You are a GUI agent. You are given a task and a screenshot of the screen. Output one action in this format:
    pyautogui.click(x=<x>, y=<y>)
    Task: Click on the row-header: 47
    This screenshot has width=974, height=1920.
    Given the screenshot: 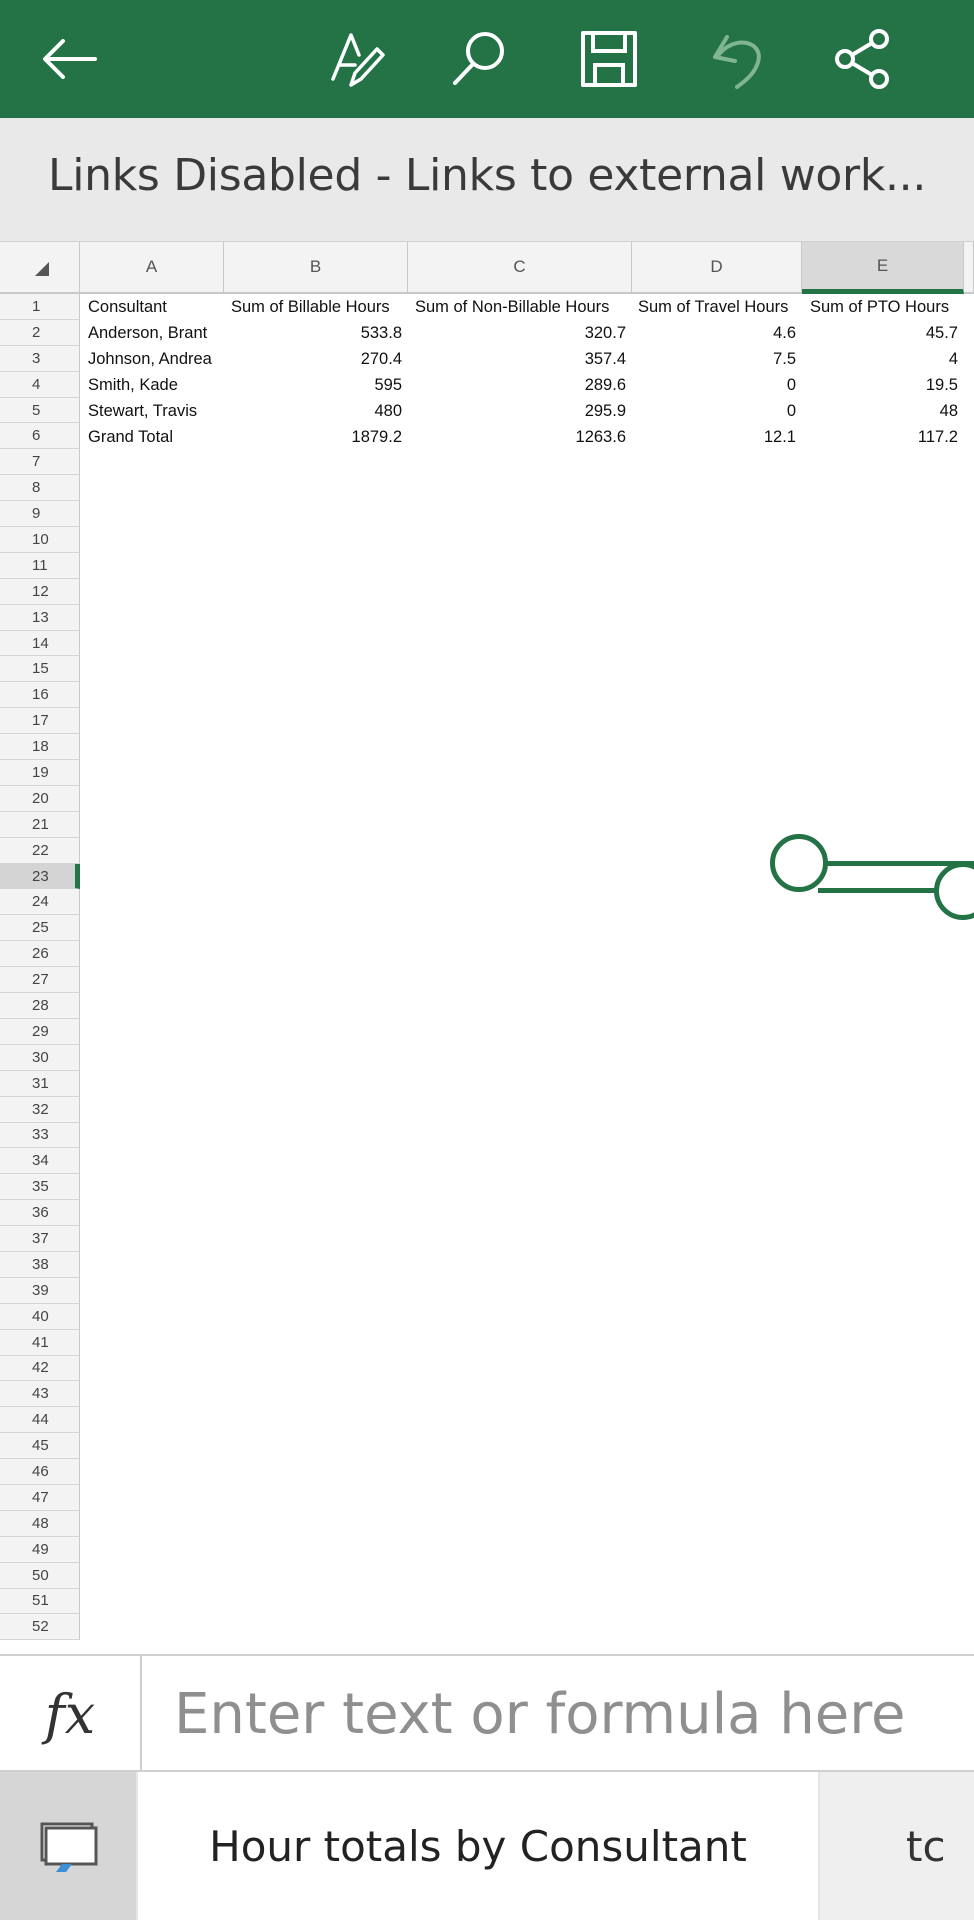 What is the action you would take?
    pyautogui.click(x=40, y=1497)
    